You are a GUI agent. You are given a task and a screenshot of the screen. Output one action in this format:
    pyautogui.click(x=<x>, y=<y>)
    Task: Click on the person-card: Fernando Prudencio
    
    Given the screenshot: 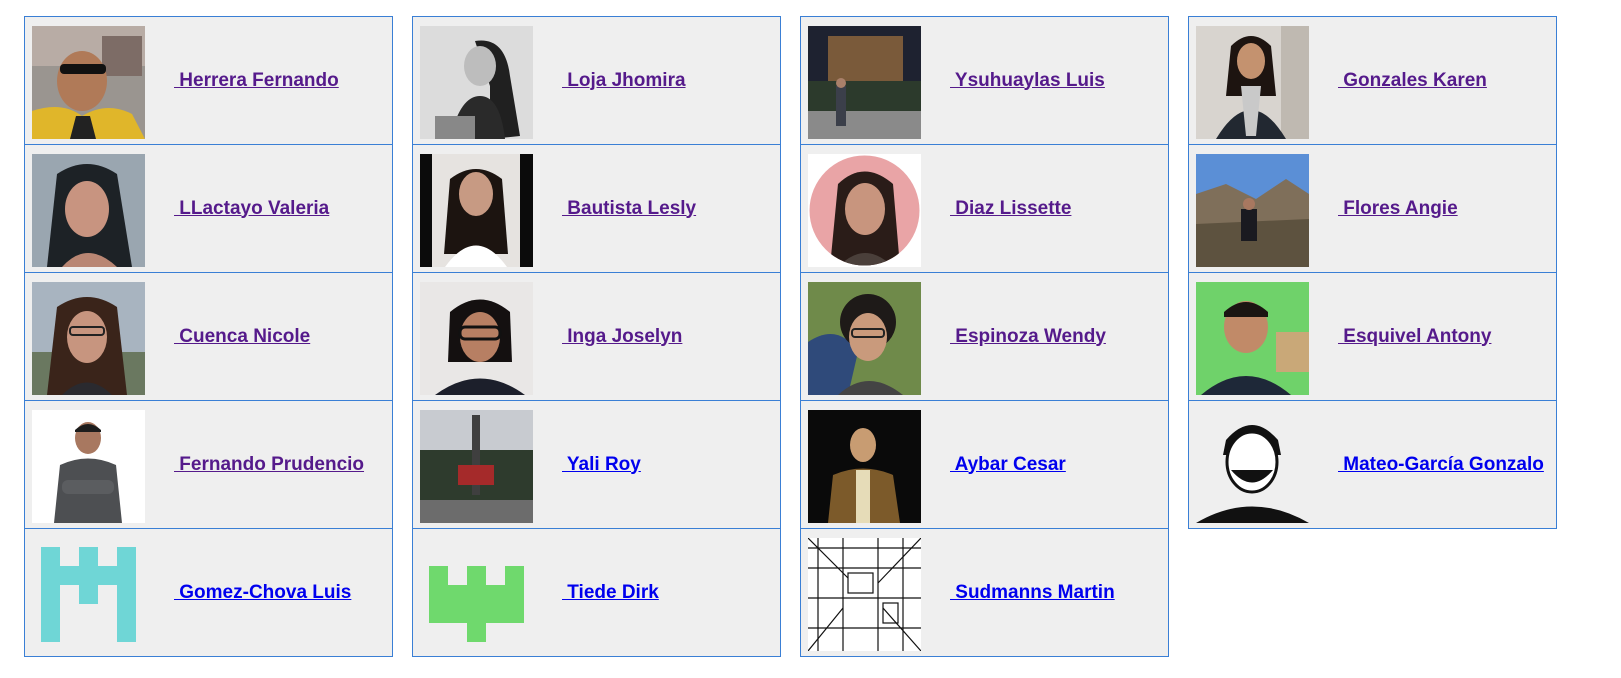 What is the action you would take?
    pyautogui.click(x=208, y=464)
    